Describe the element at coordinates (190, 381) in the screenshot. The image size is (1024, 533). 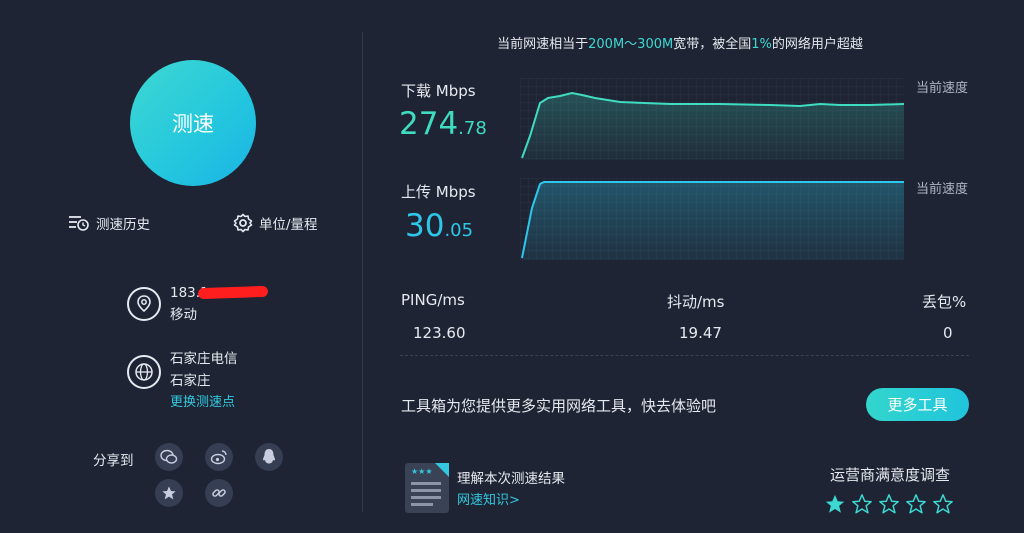
I see `server-city: 石家庄` at that location.